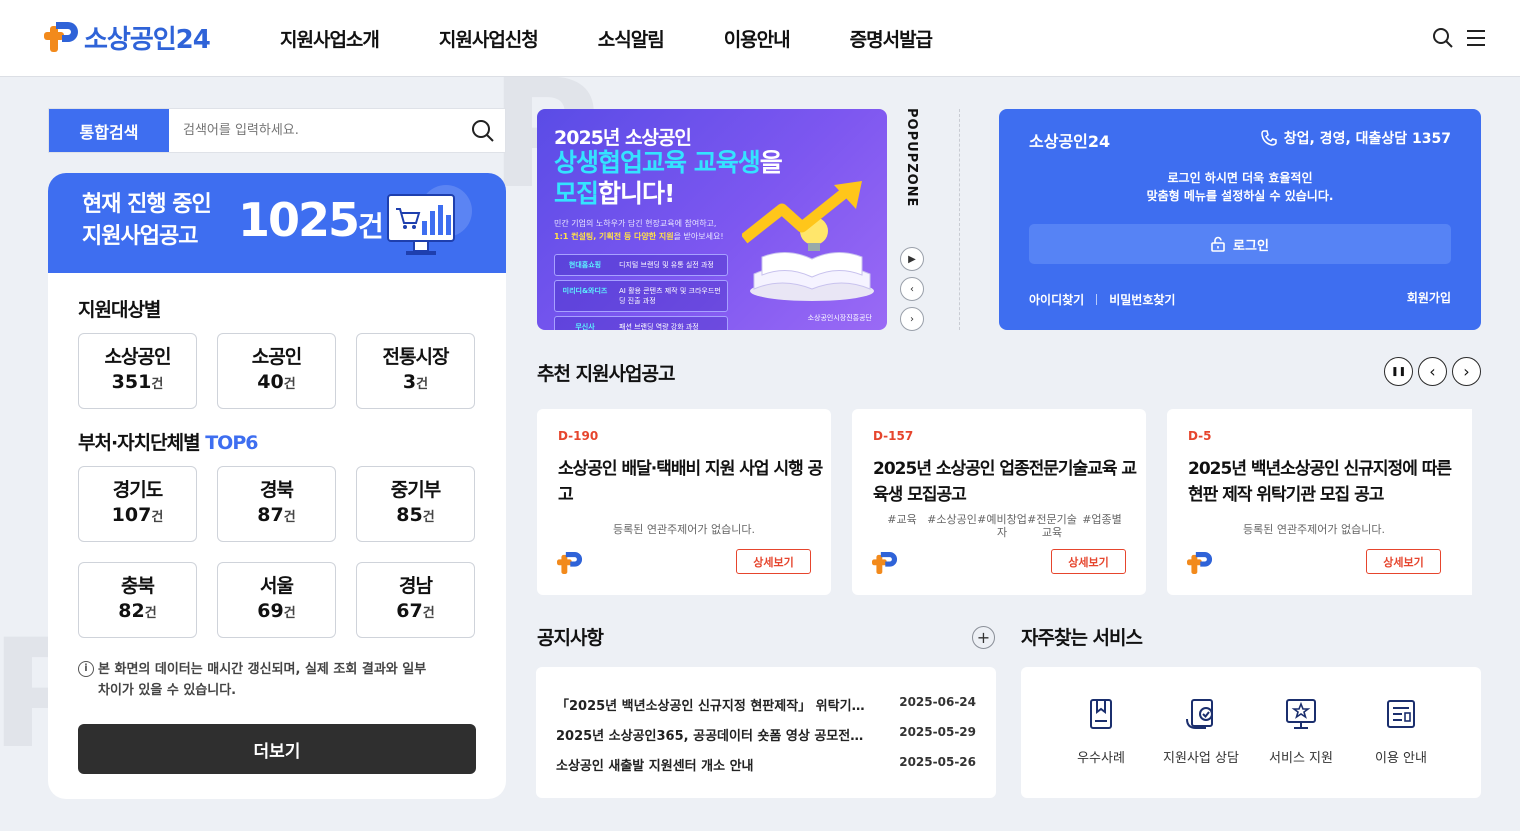 The height and width of the screenshot is (831, 1520). Describe the element at coordinates (1102, 526) in the screenshot. I see `card-tag: #업종별` at that location.